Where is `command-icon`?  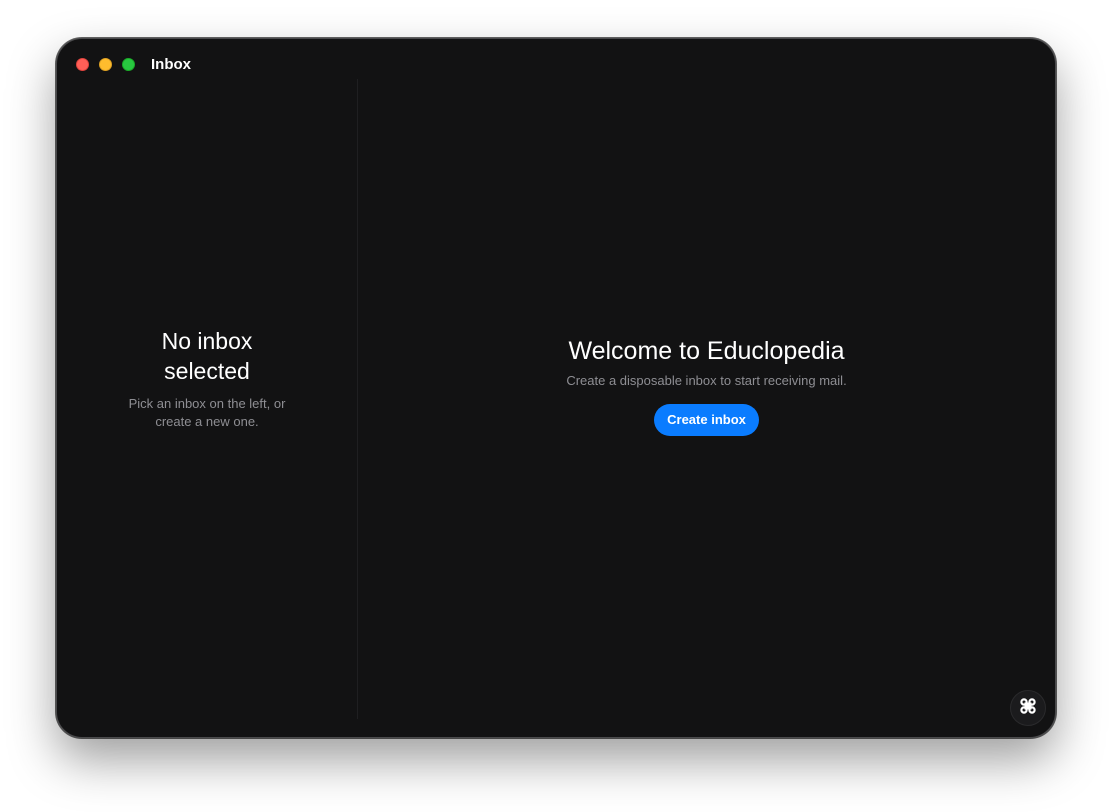
command-icon is located at coordinates (1028, 708).